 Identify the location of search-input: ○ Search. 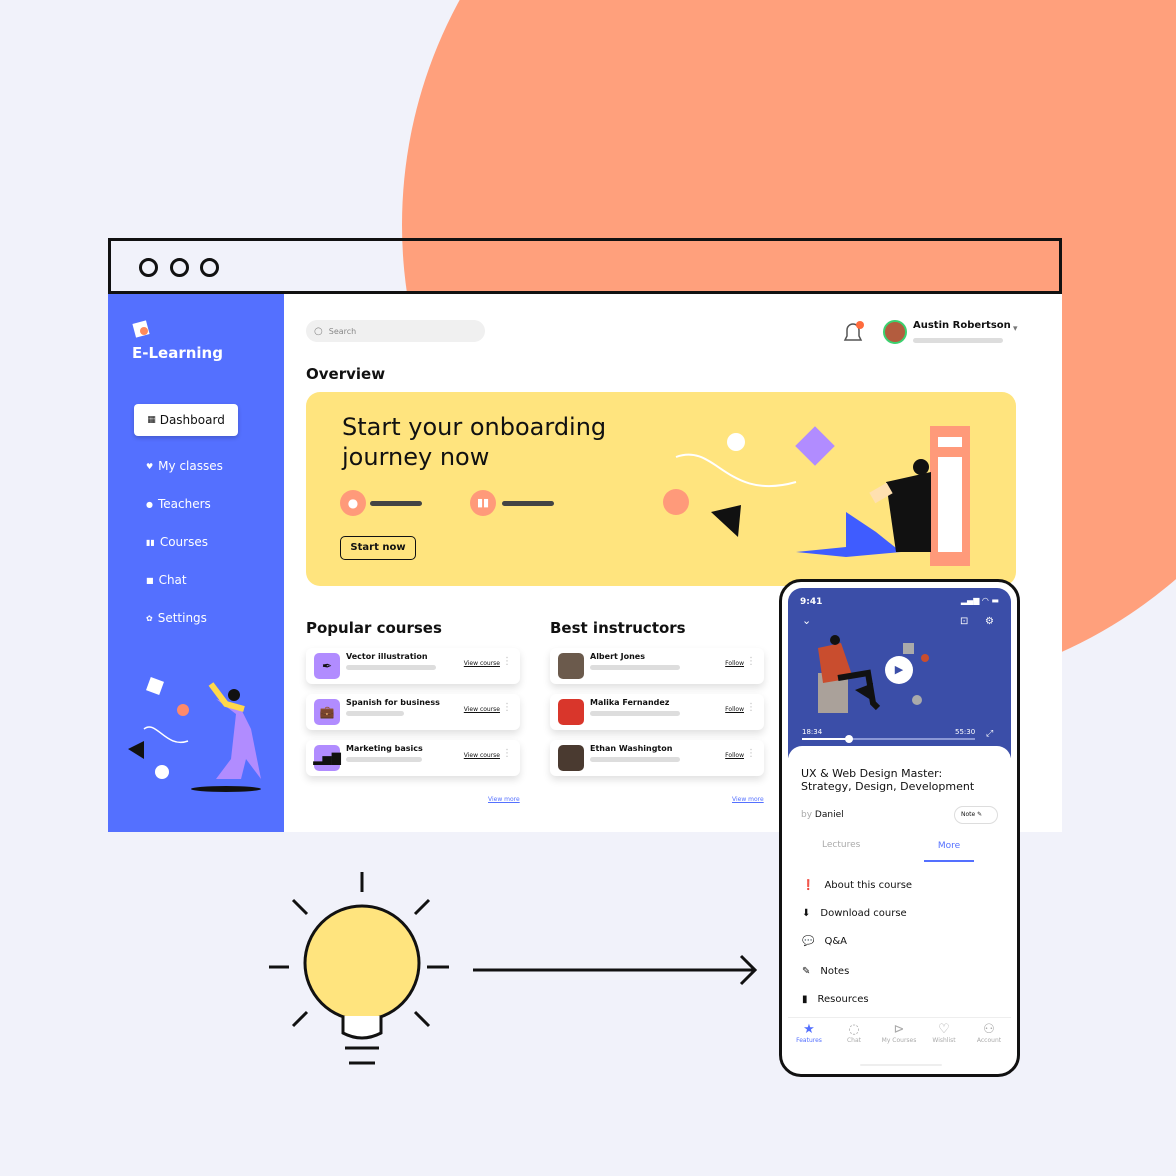
(395, 331).